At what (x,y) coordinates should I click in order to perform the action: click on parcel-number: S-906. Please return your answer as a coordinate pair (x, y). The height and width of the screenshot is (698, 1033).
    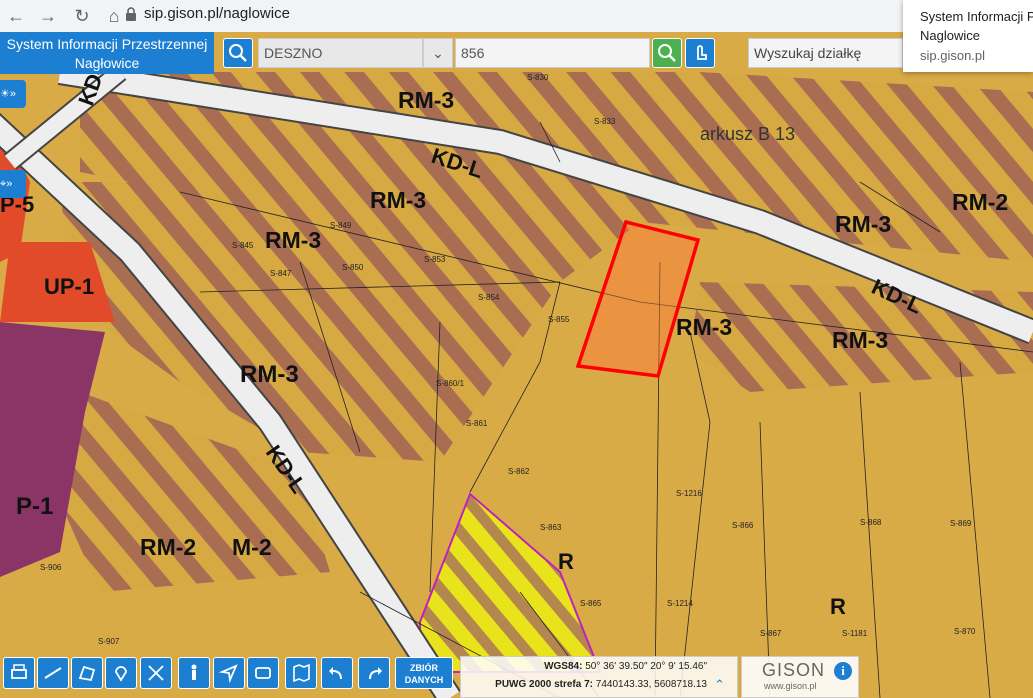
    Looking at the image, I should click on (51, 567).